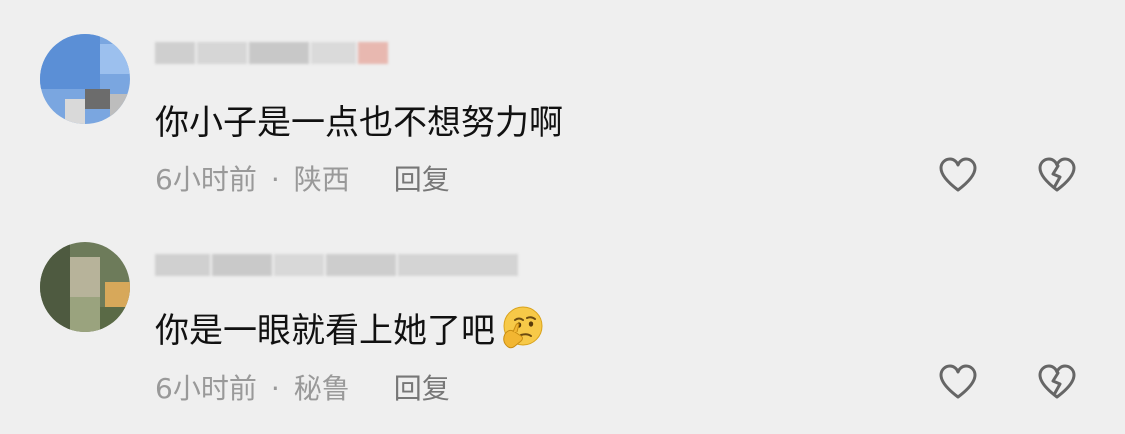 The width and height of the screenshot is (1125, 434). I want to click on comment-meta: 6小时前 · 秘鲁 回复, so click(302, 387).